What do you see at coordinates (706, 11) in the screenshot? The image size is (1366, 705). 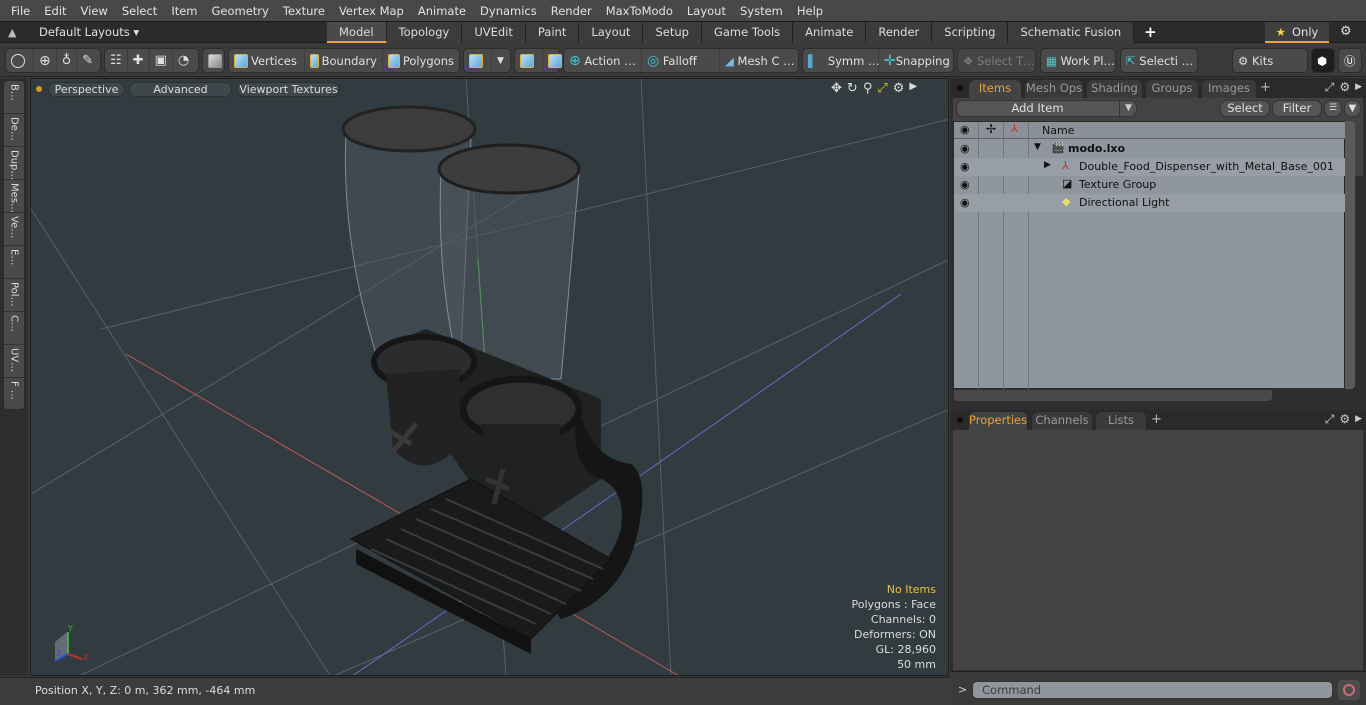 I see `menu-layout: Layout` at bounding box center [706, 11].